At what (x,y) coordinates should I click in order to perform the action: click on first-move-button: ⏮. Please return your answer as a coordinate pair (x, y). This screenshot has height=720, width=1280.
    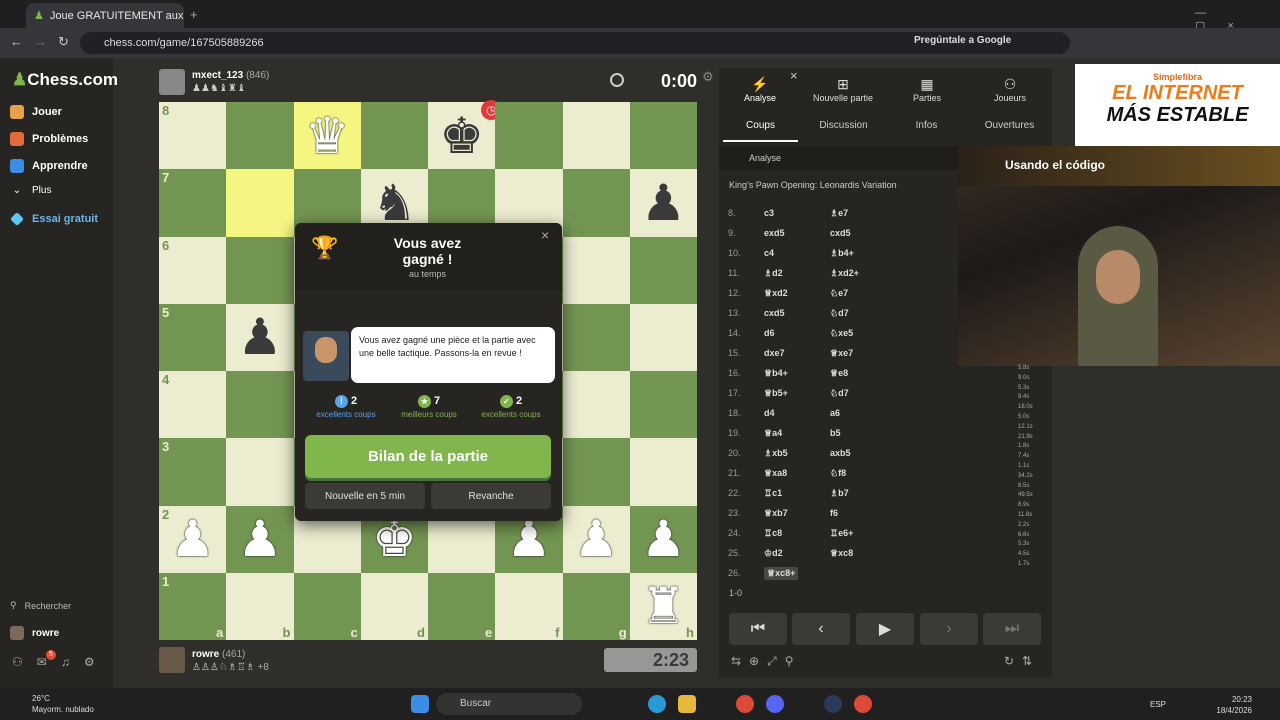
    Looking at the image, I should click on (758, 629).